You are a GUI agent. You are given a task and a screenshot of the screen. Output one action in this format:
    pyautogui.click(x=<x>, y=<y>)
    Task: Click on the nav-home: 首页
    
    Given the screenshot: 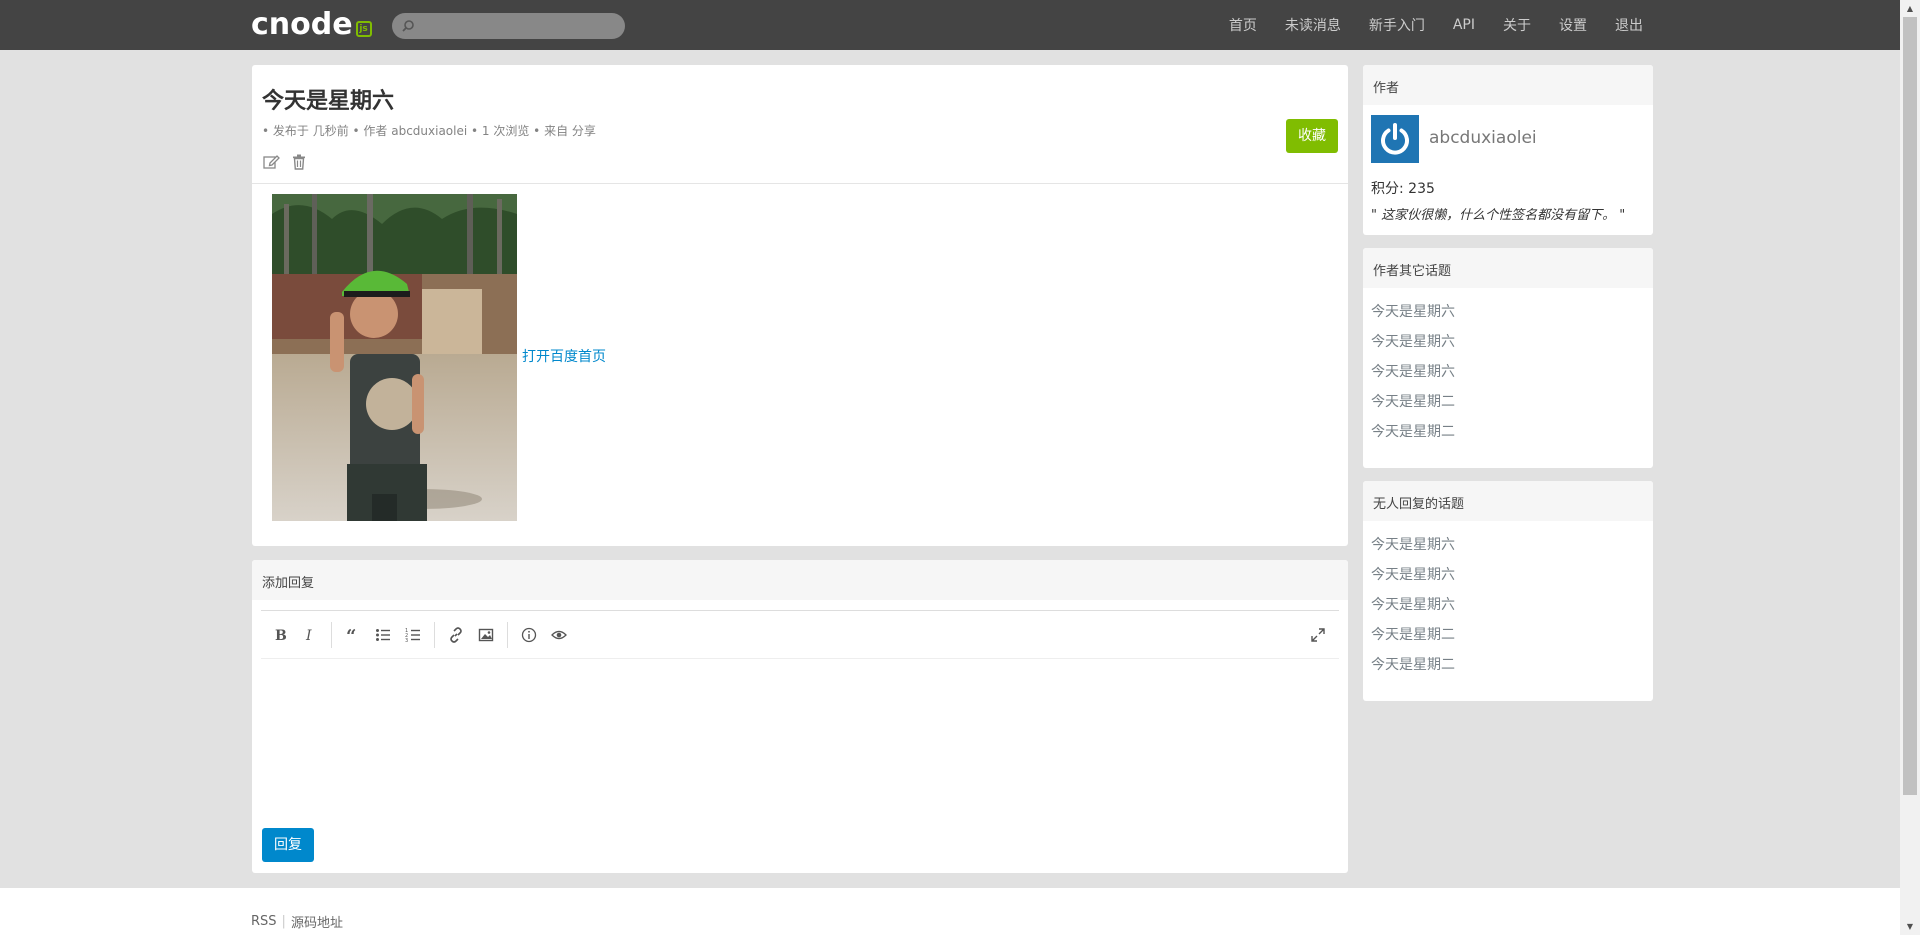 What is the action you would take?
    pyautogui.click(x=1243, y=25)
    